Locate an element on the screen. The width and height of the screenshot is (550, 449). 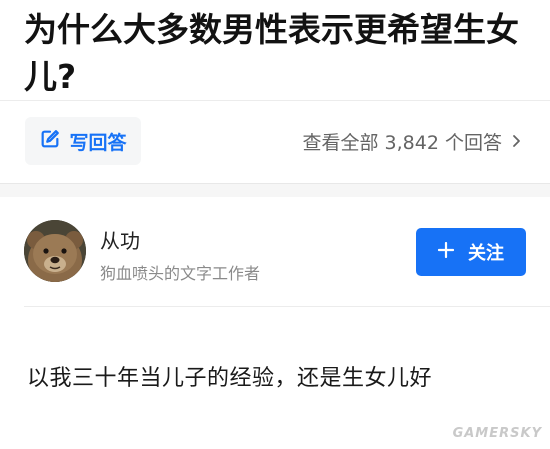
follow-label: 关注 is located at coordinates (486, 253).